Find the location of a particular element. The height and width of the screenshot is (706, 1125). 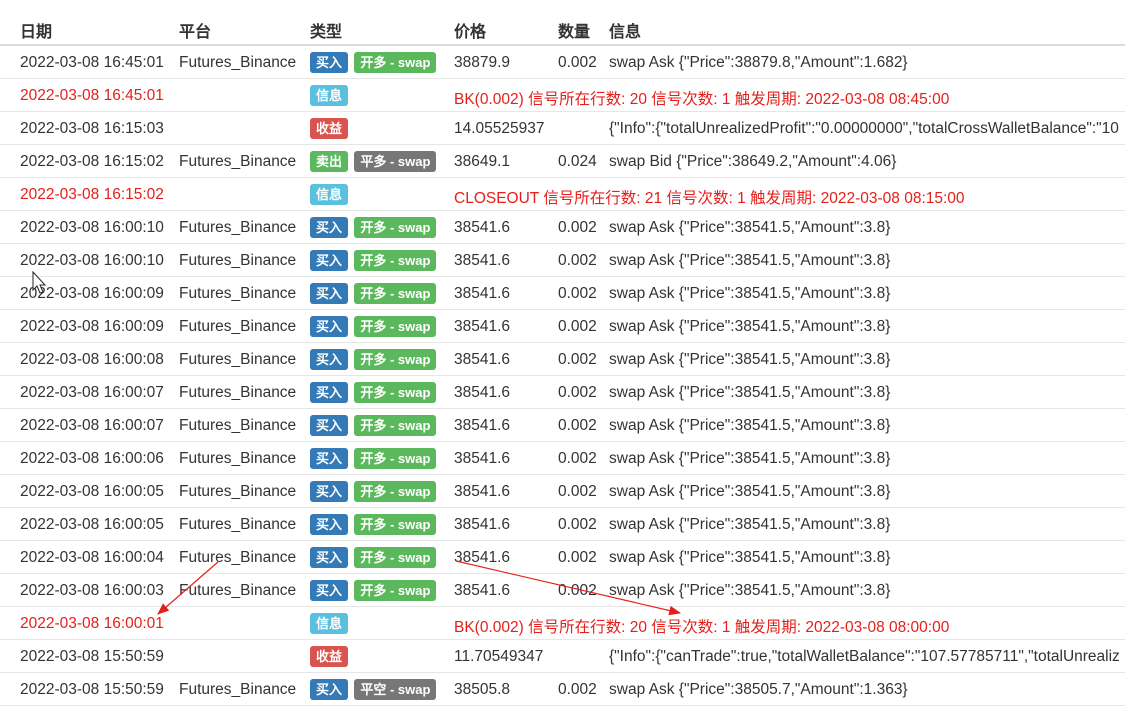

type-badge: 信息 is located at coordinates (329, 623).